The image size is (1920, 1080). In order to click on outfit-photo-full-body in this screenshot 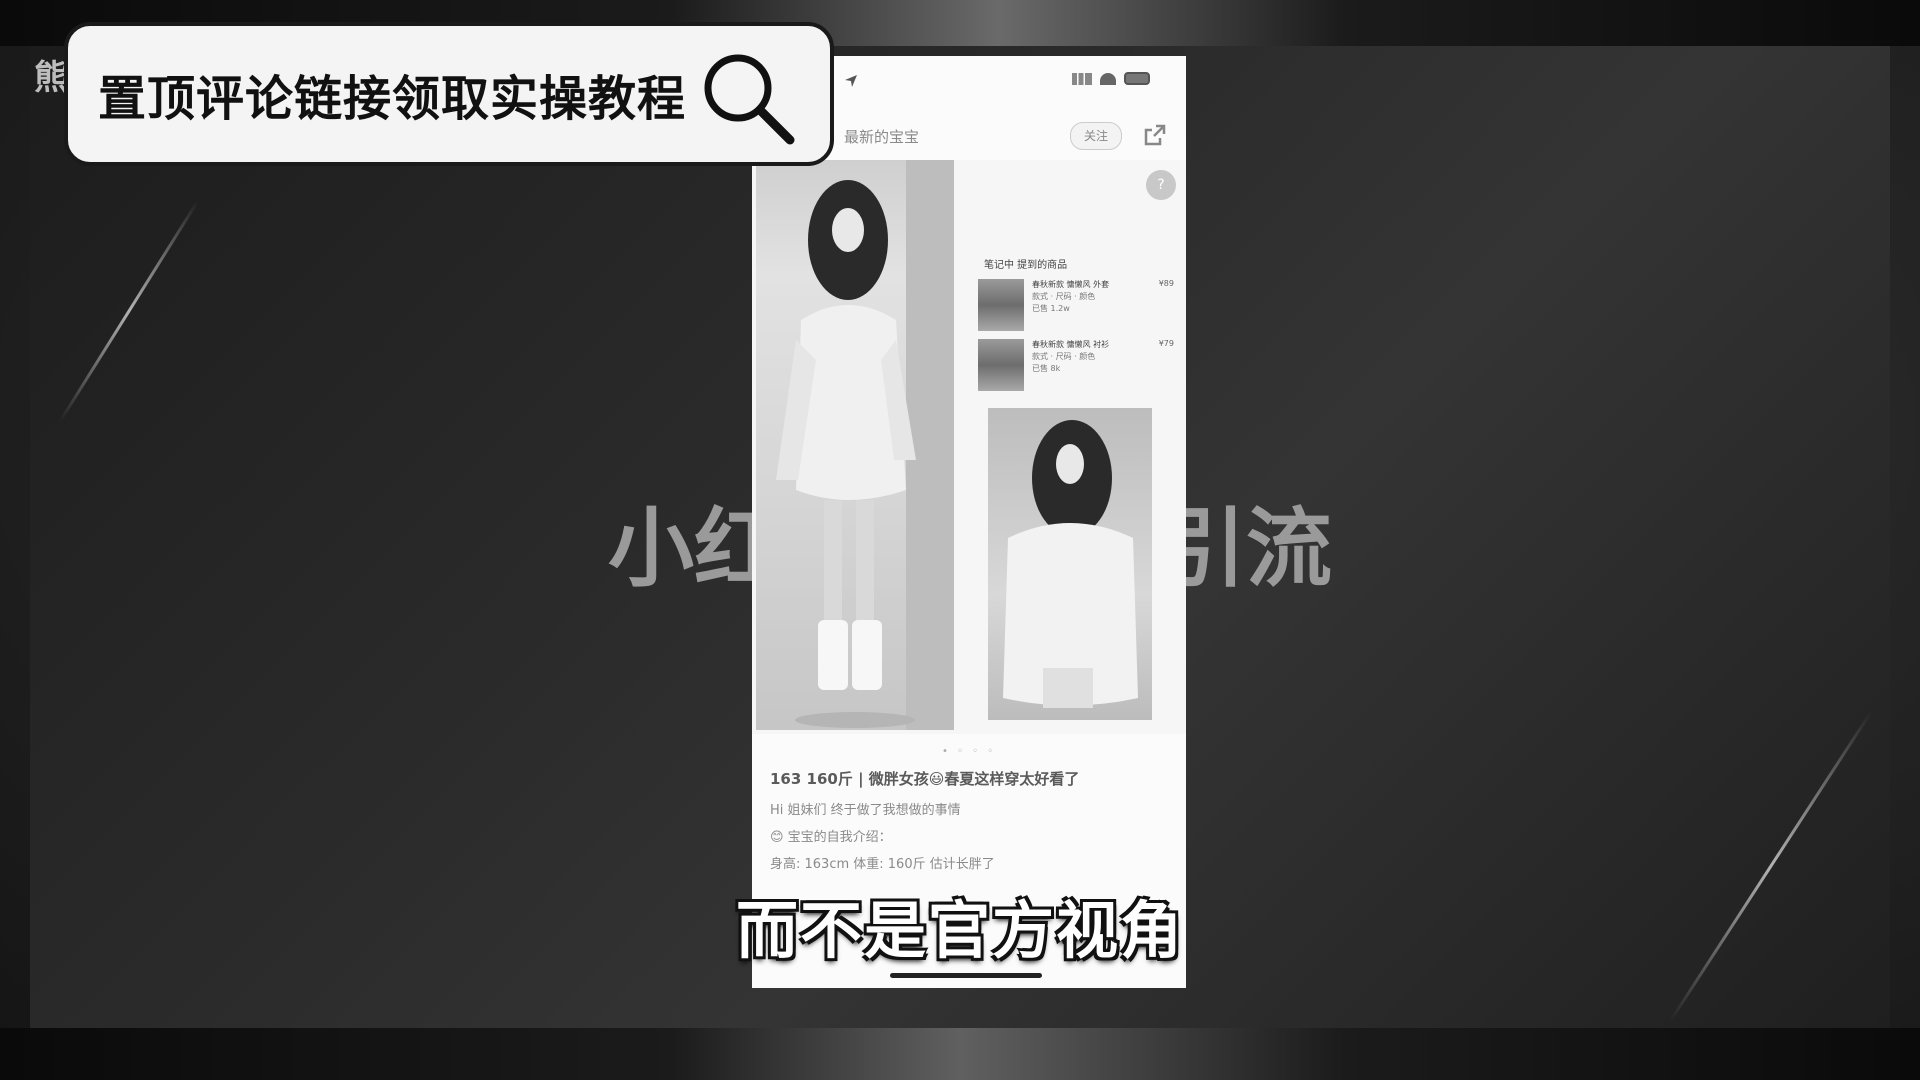, I will do `click(855, 445)`.